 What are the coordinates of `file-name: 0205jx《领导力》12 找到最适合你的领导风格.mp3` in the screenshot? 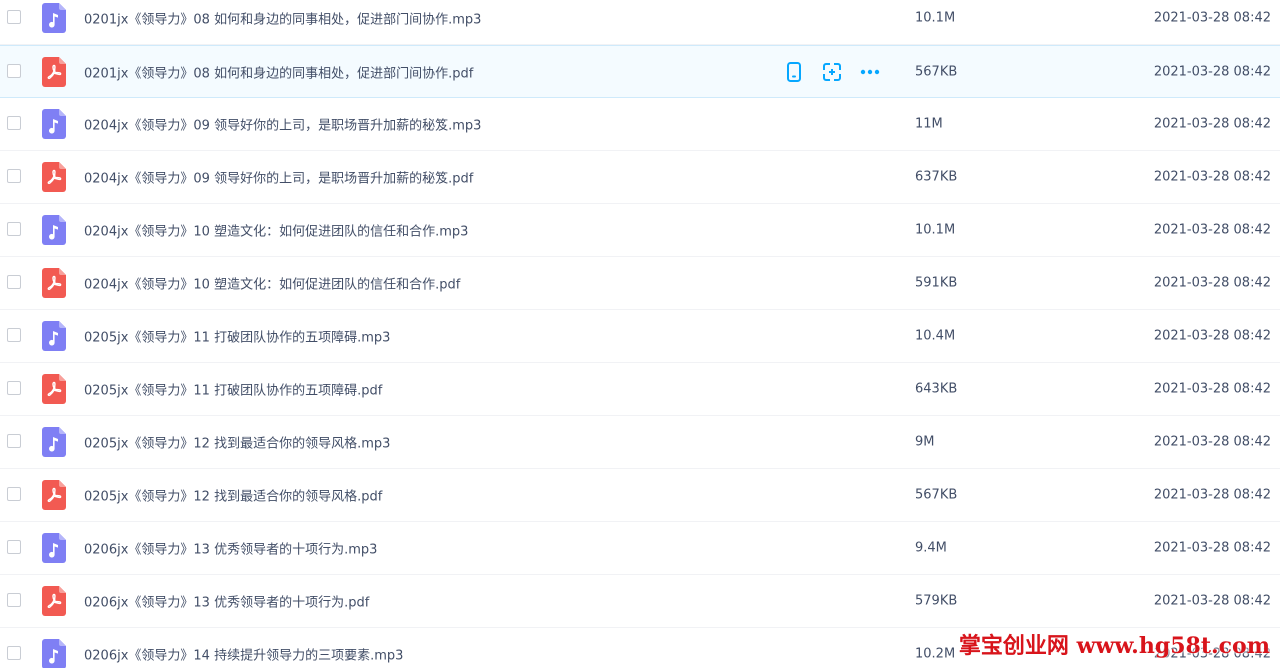 It's located at (237, 442).